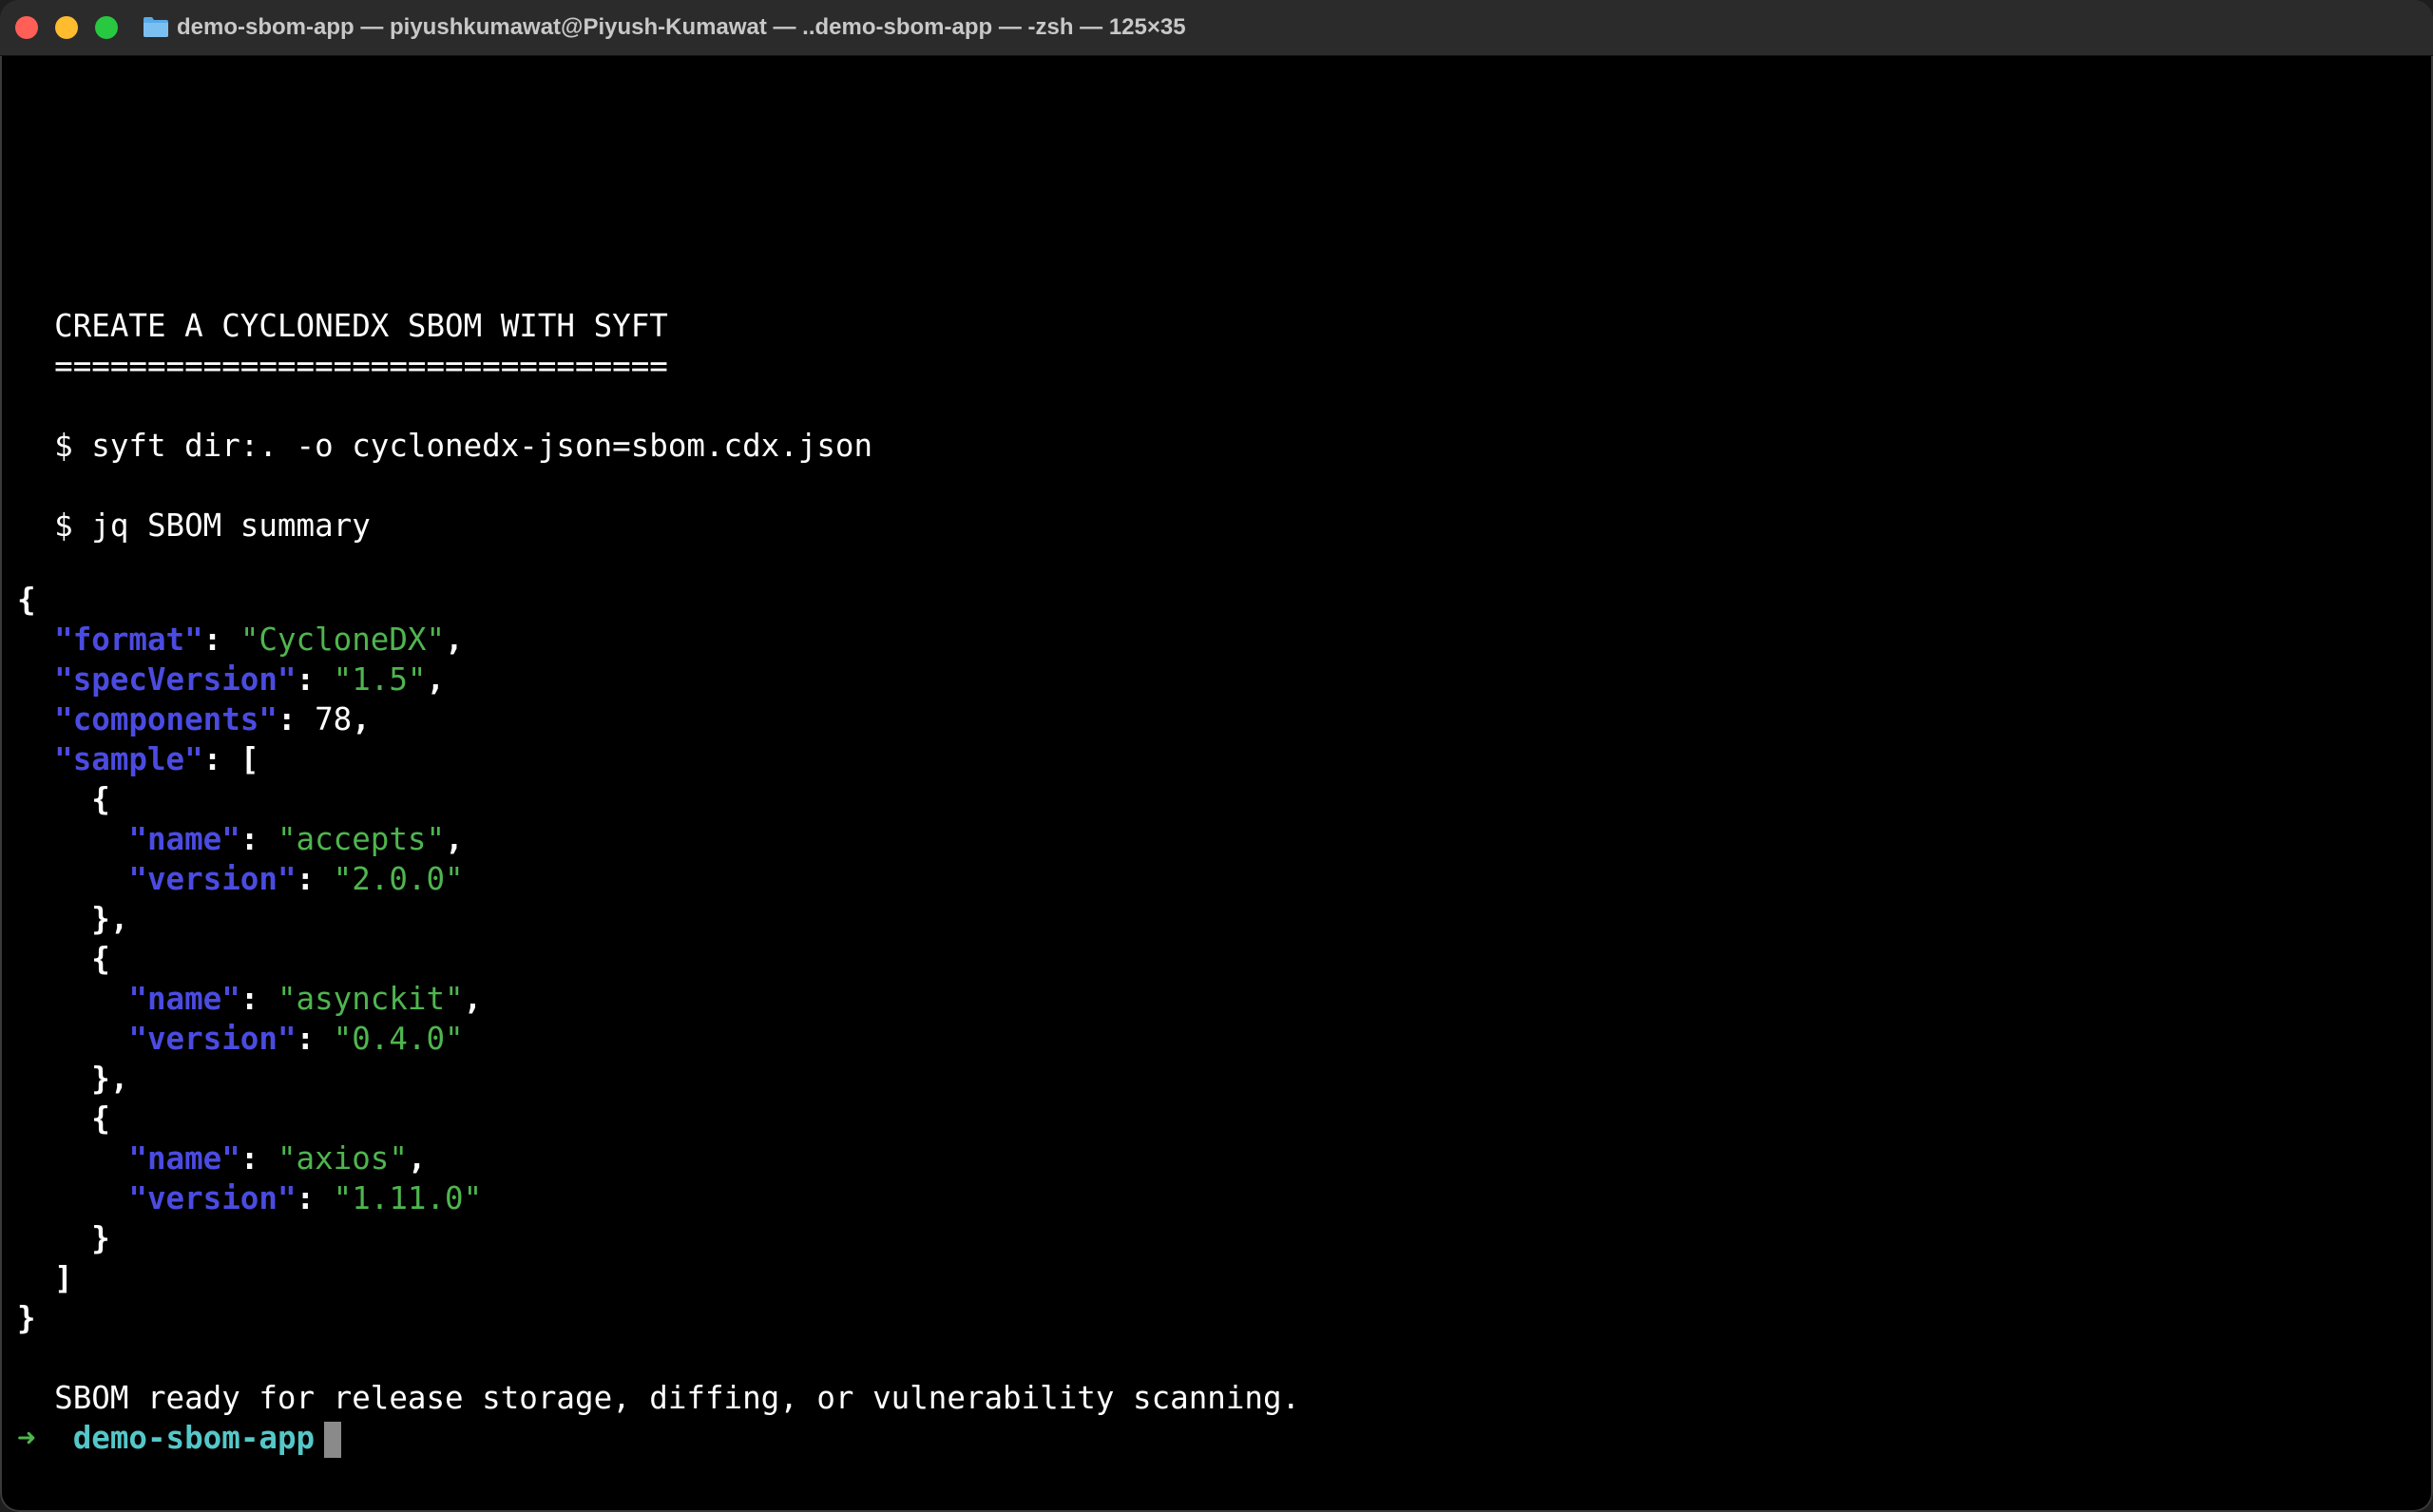 Image resolution: width=2433 pixels, height=1512 pixels. I want to click on maximize-icon, so click(106, 27).